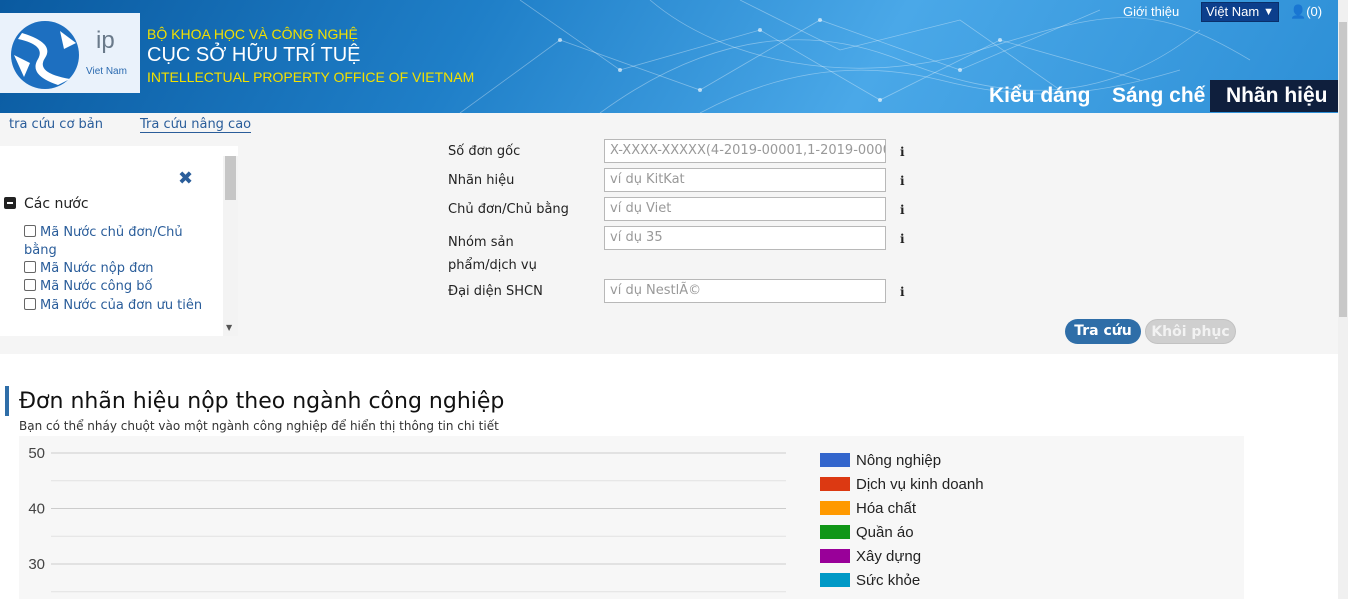 The height and width of the screenshot is (599, 1348). I want to click on user-cart: 👤(0), so click(1306, 12).